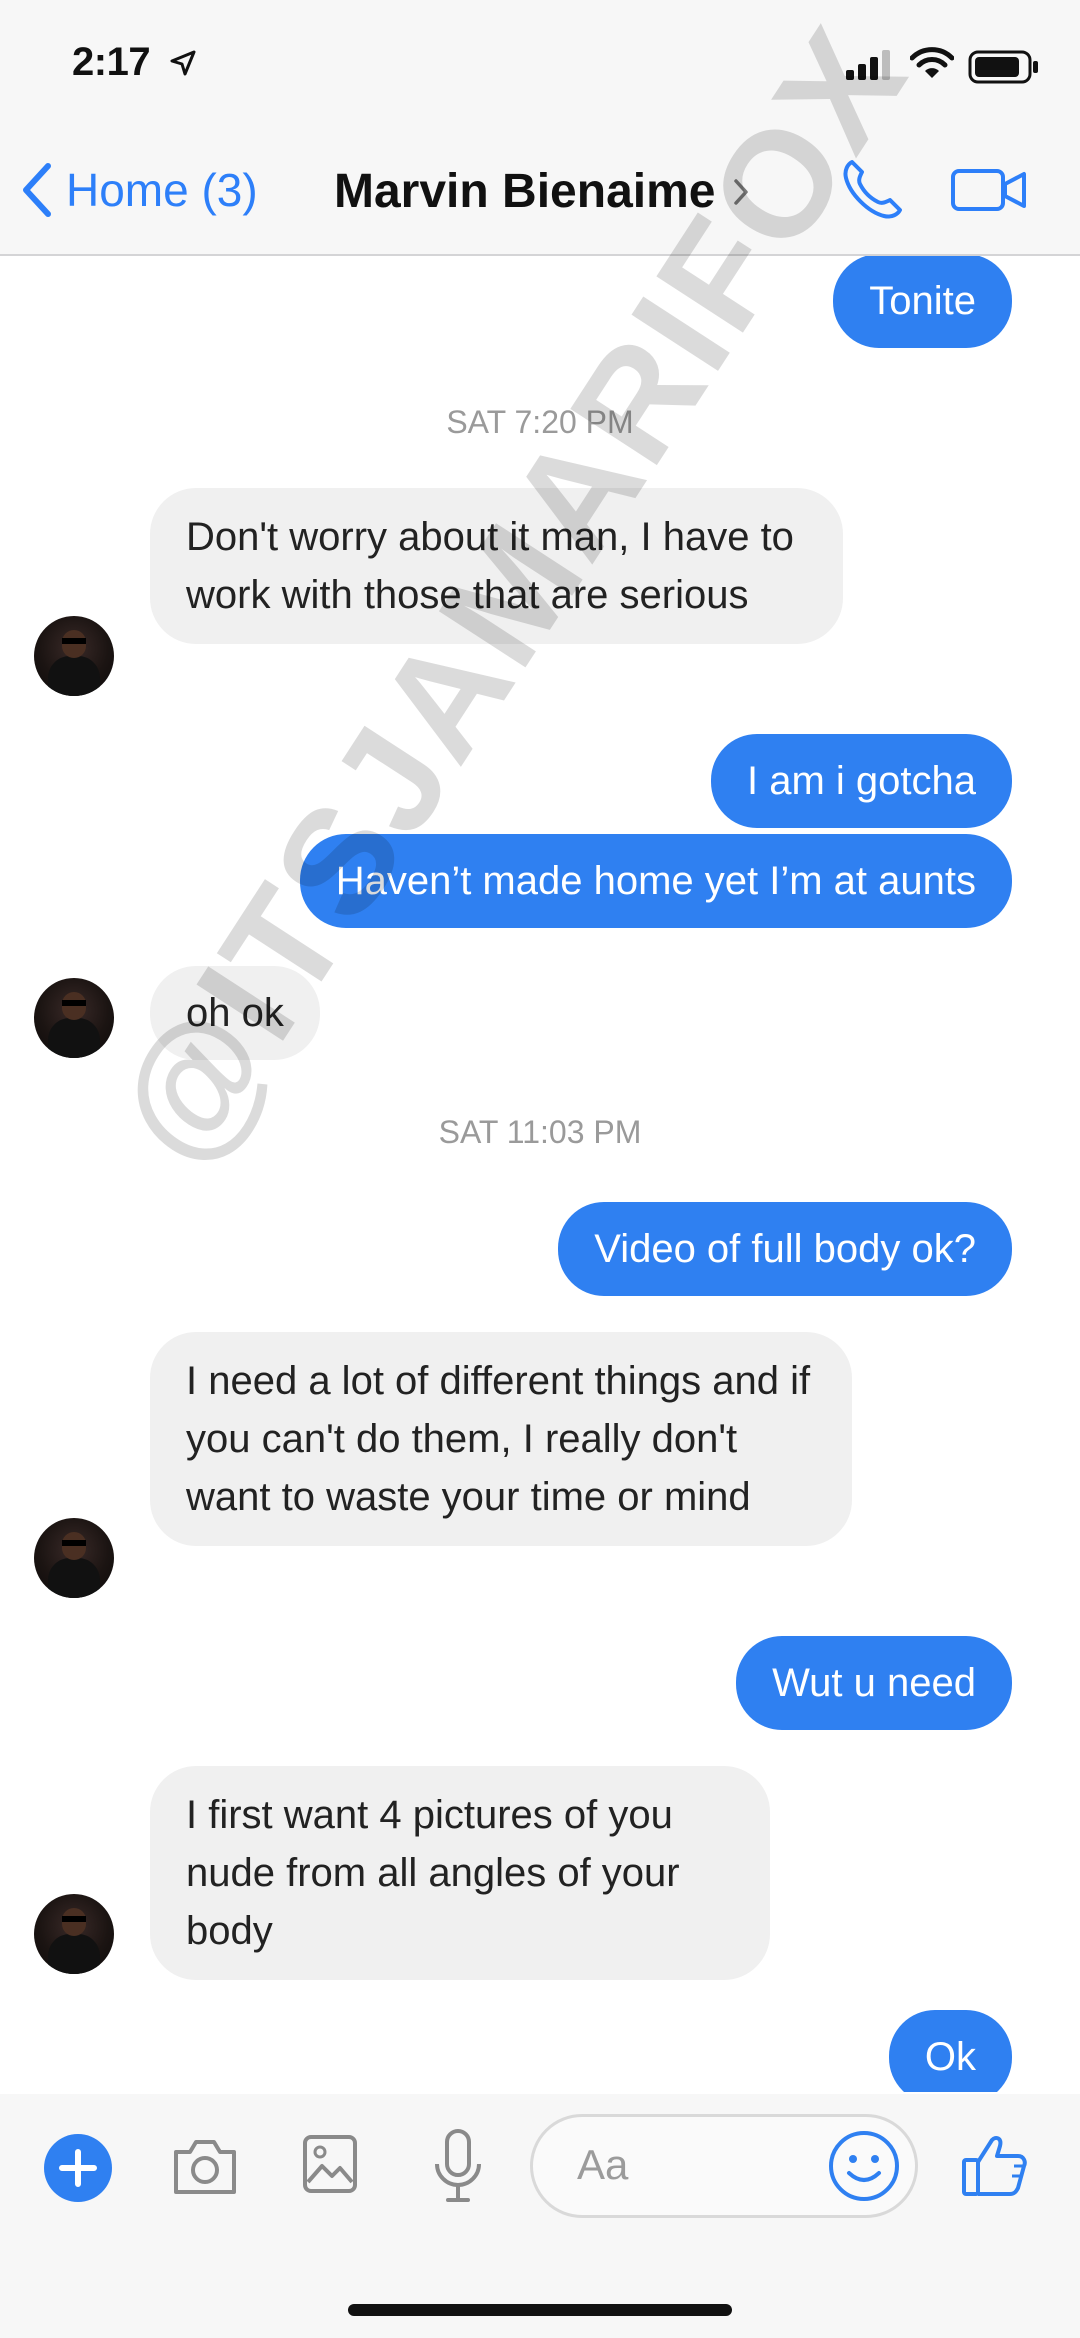  I want to click on back-label: Home (3), so click(162, 190).